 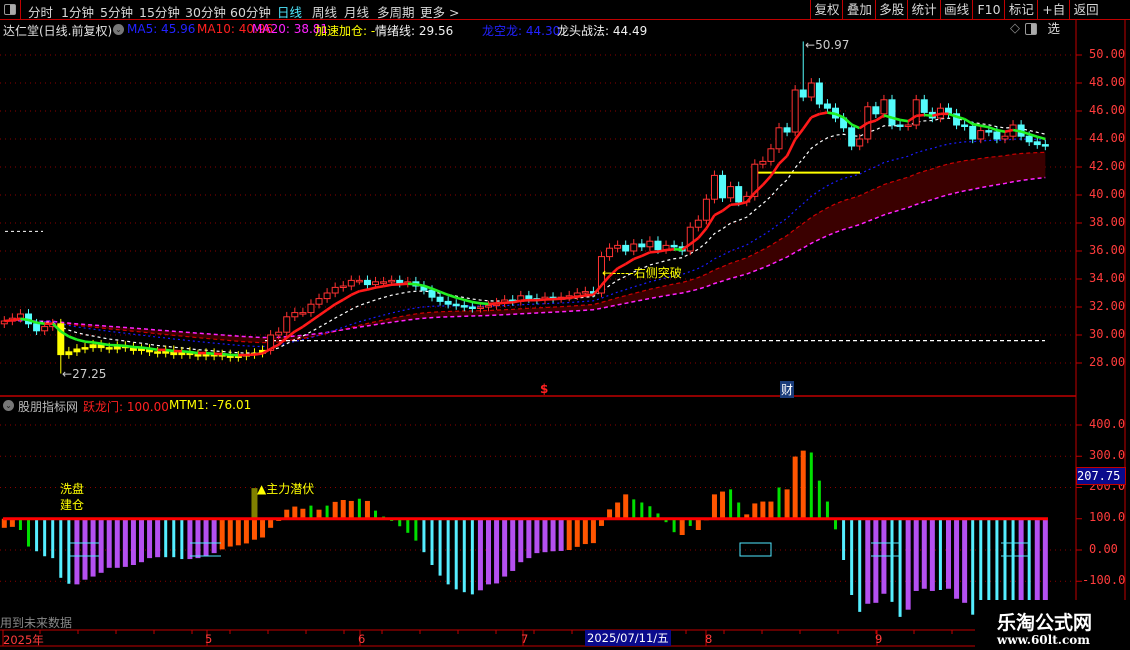 What do you see at coordinates (439, 11) in the screenshot?
I see `period-tab: 更多 >` at bounding box center [439, 11].